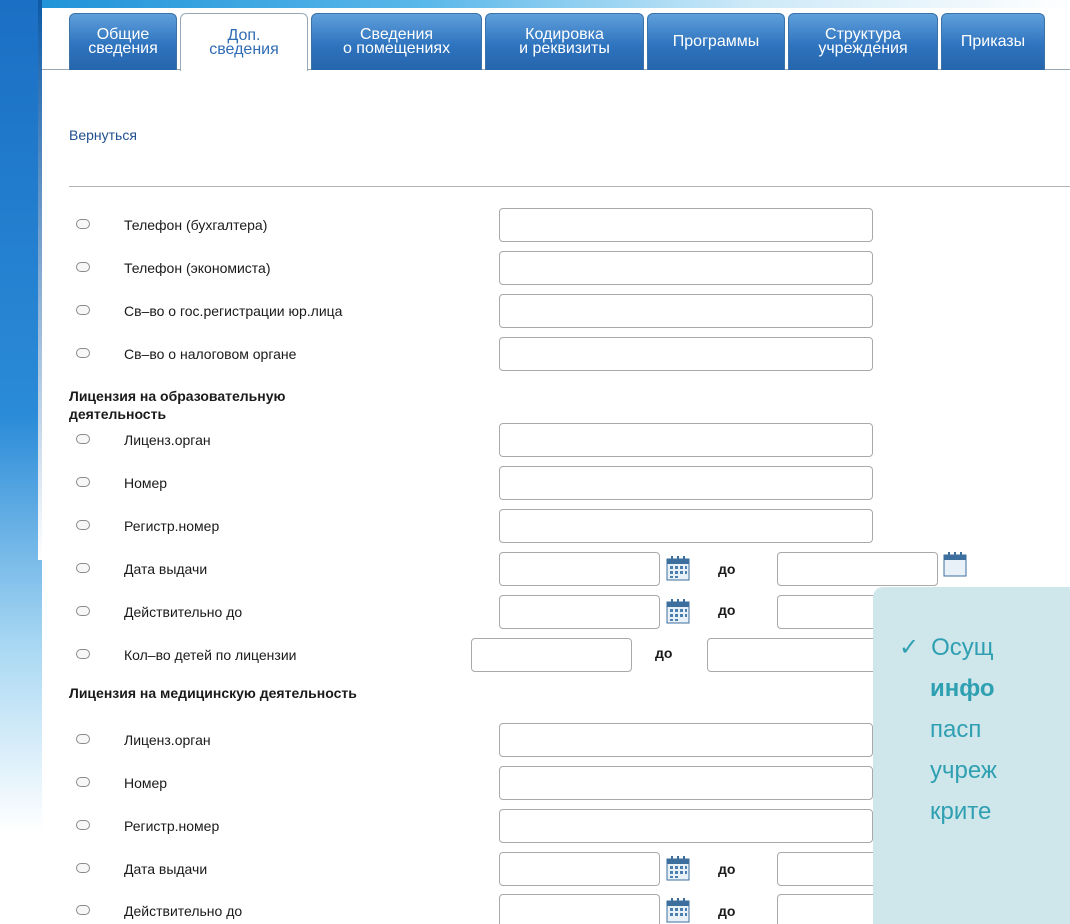 Image resolution: width=1070 pixels, height=924 pixels. What do you see at coordinates (197, 268) in the screenshot?
I see `field-label: Телефон (экономиста)` at bounding box center [197, 268].